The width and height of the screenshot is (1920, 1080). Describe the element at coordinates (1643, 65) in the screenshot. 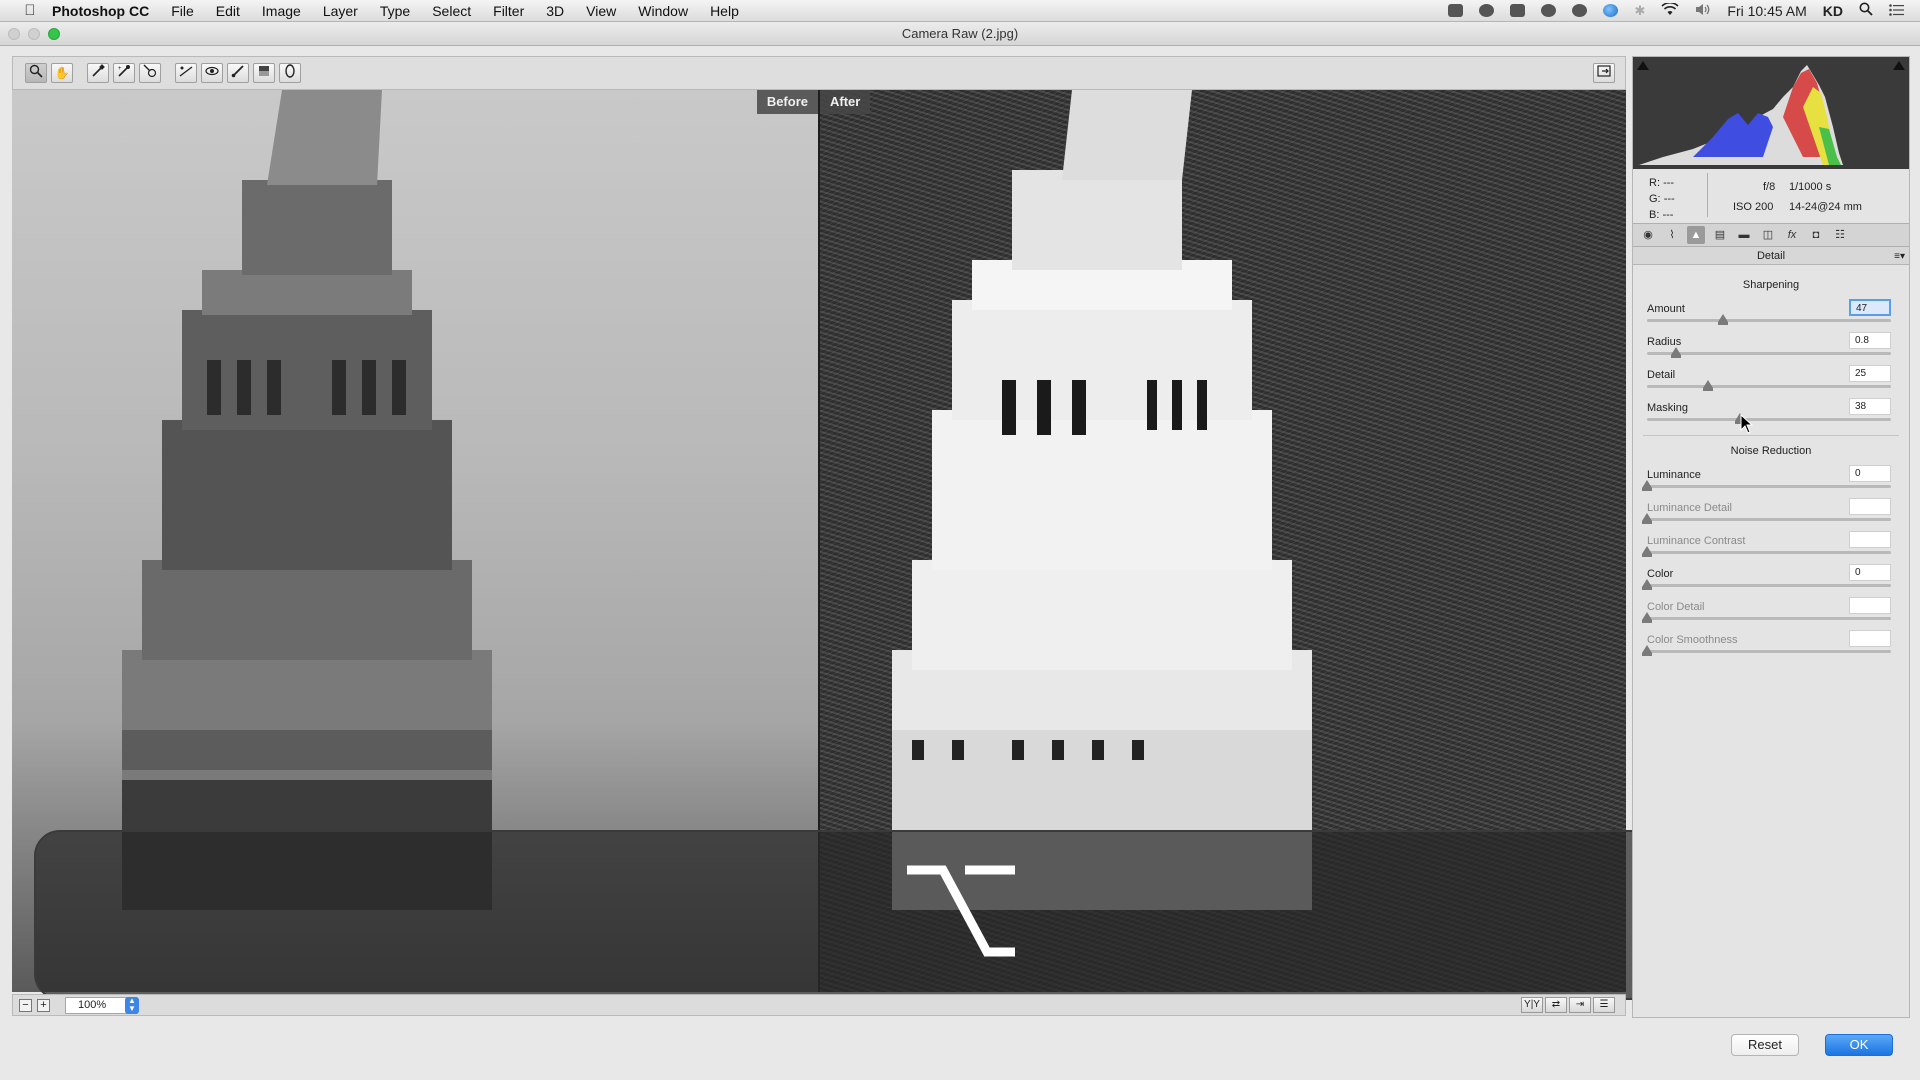

I see `shadow-clipping-warning-icon` at that location.